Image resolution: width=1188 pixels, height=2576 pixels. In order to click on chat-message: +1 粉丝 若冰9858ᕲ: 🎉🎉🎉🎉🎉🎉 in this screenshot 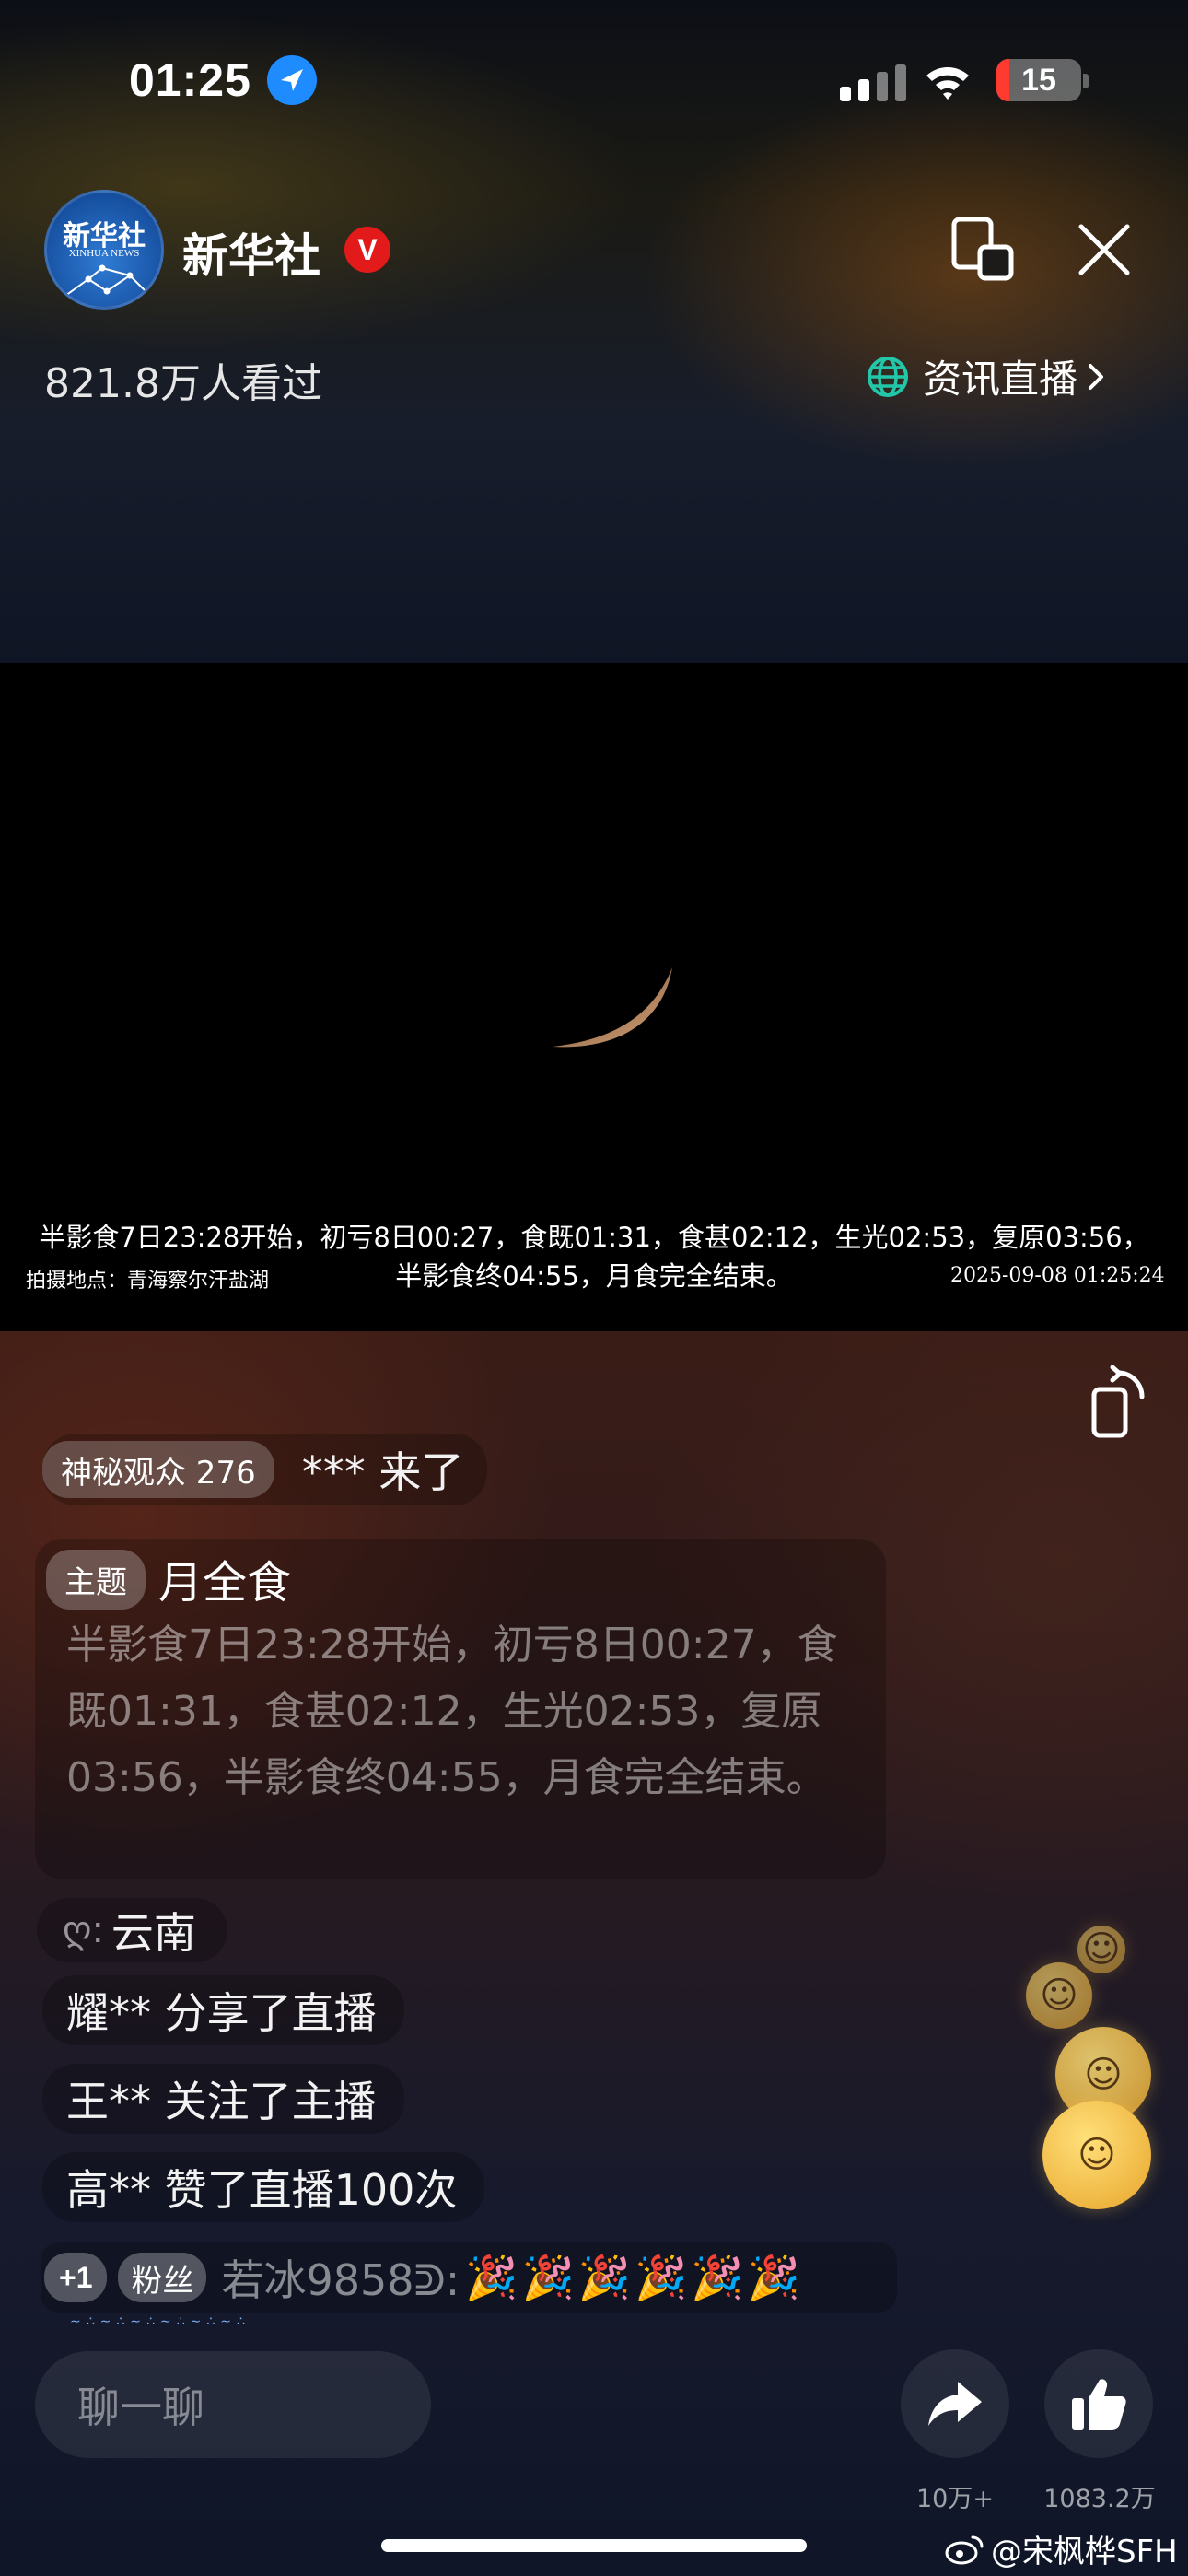, I will do `click(469, 2277)`.